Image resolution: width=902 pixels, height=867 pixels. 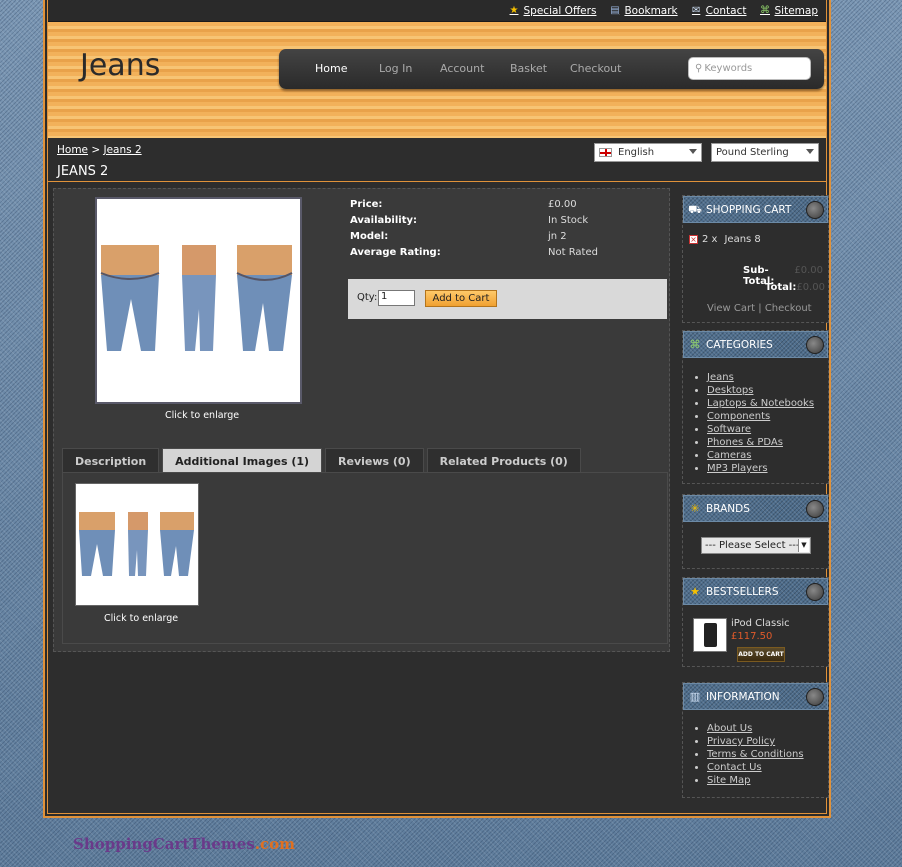 I want to click on chevron-down-icon, so click(x=810, y=151).